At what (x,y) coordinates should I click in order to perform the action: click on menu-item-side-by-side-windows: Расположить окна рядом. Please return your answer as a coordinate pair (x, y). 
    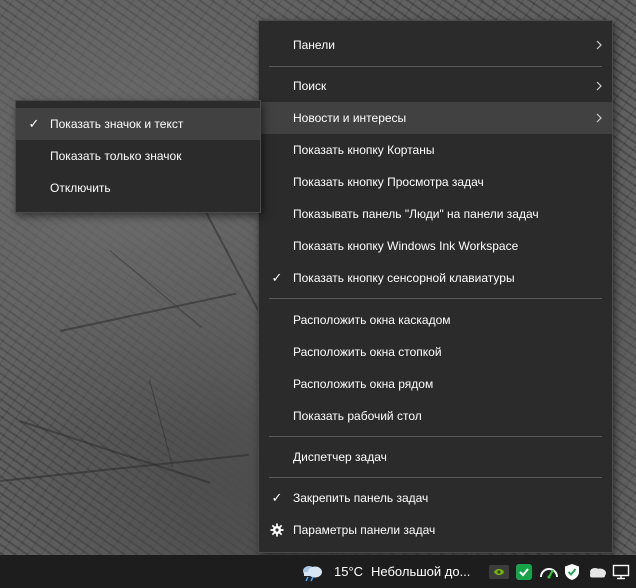
    Looking at the image, I should click on (435, 384).